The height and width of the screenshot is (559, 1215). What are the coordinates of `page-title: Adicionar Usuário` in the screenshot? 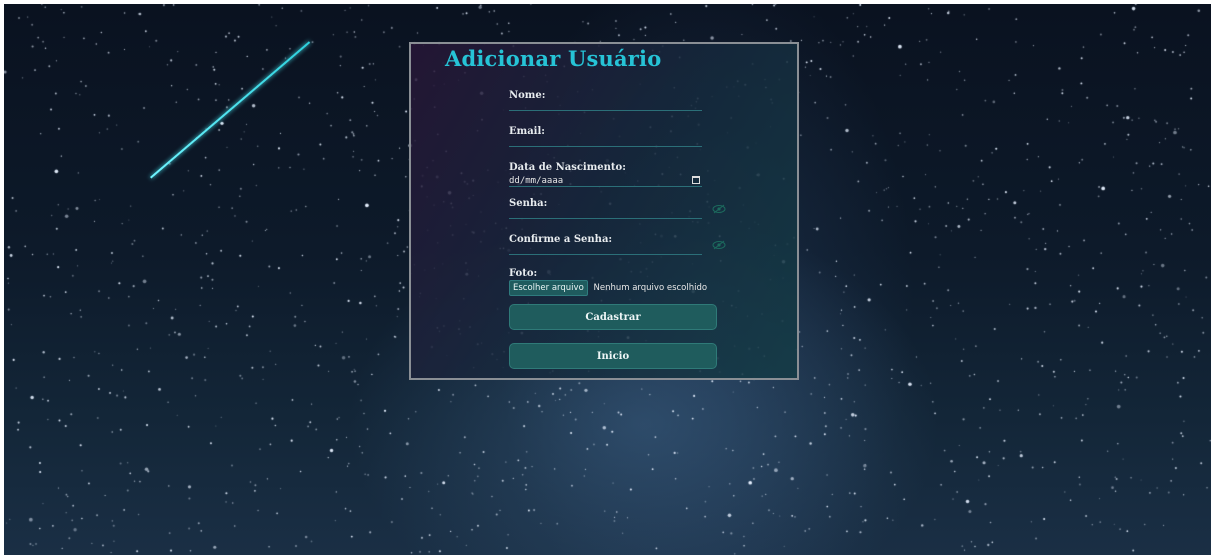 It's located at (553, 58).